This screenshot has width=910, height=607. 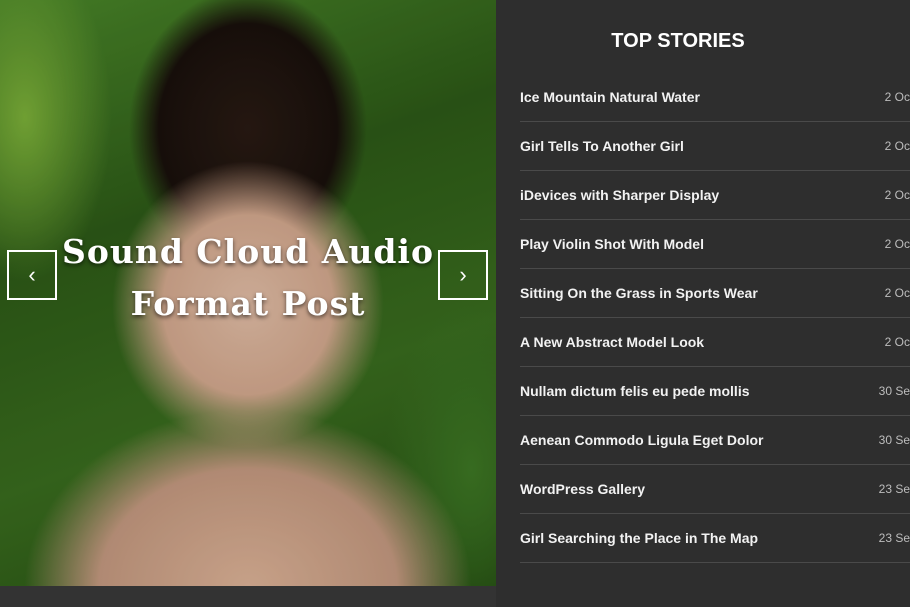 What do you see at coordinates (602, 146) in the screenshot?
I see `story-title: Girl Tells To Another Girl` at bounding box center [602, 146].